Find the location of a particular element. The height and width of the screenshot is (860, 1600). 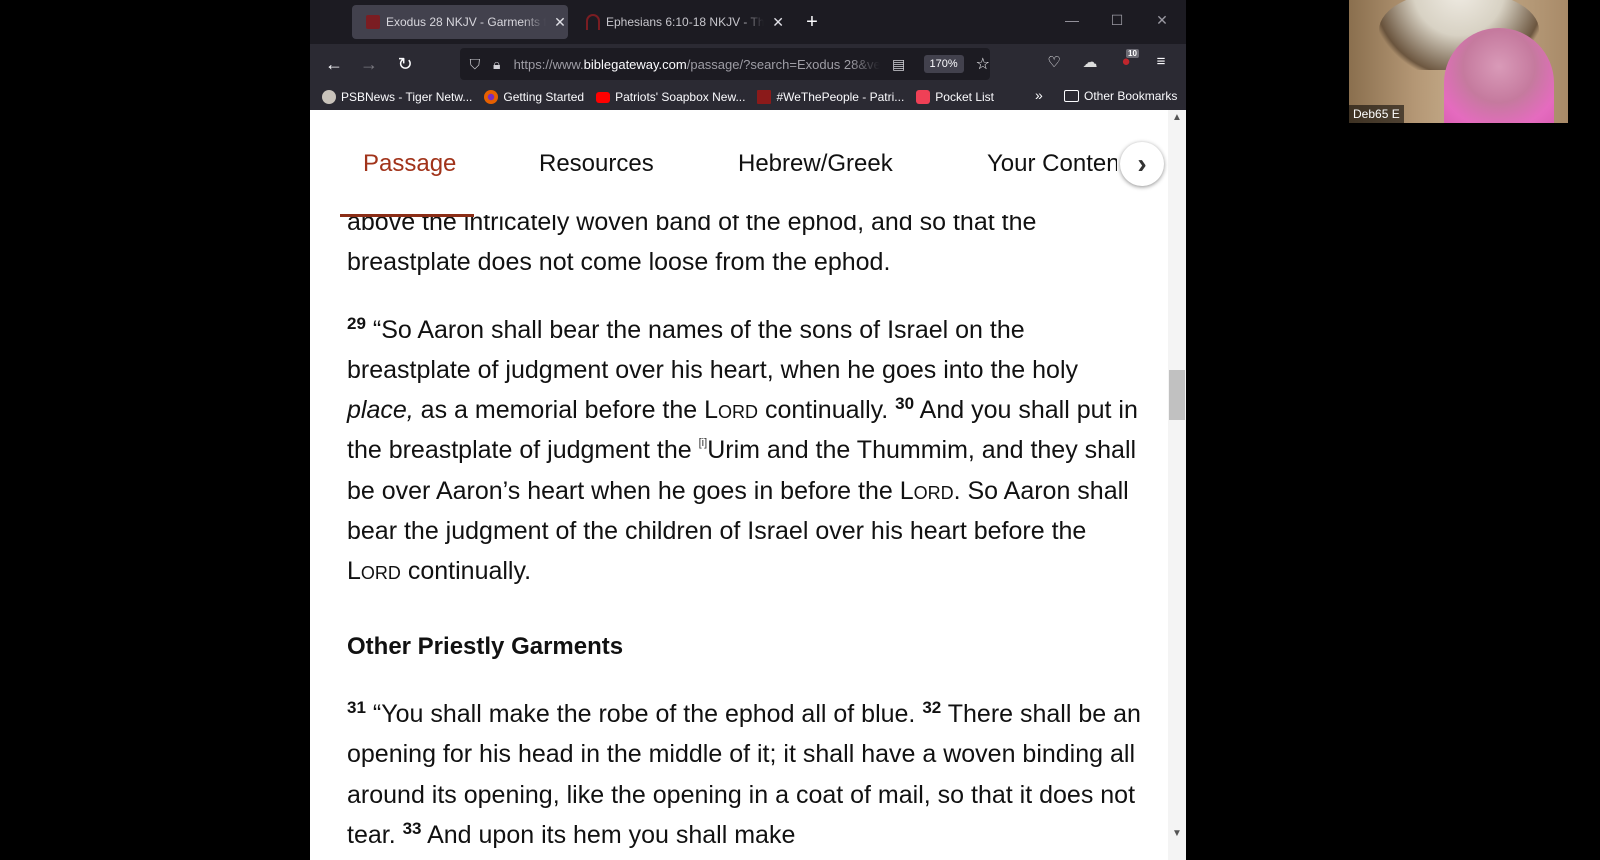

psb-icon is located at coordinates (764, 97).